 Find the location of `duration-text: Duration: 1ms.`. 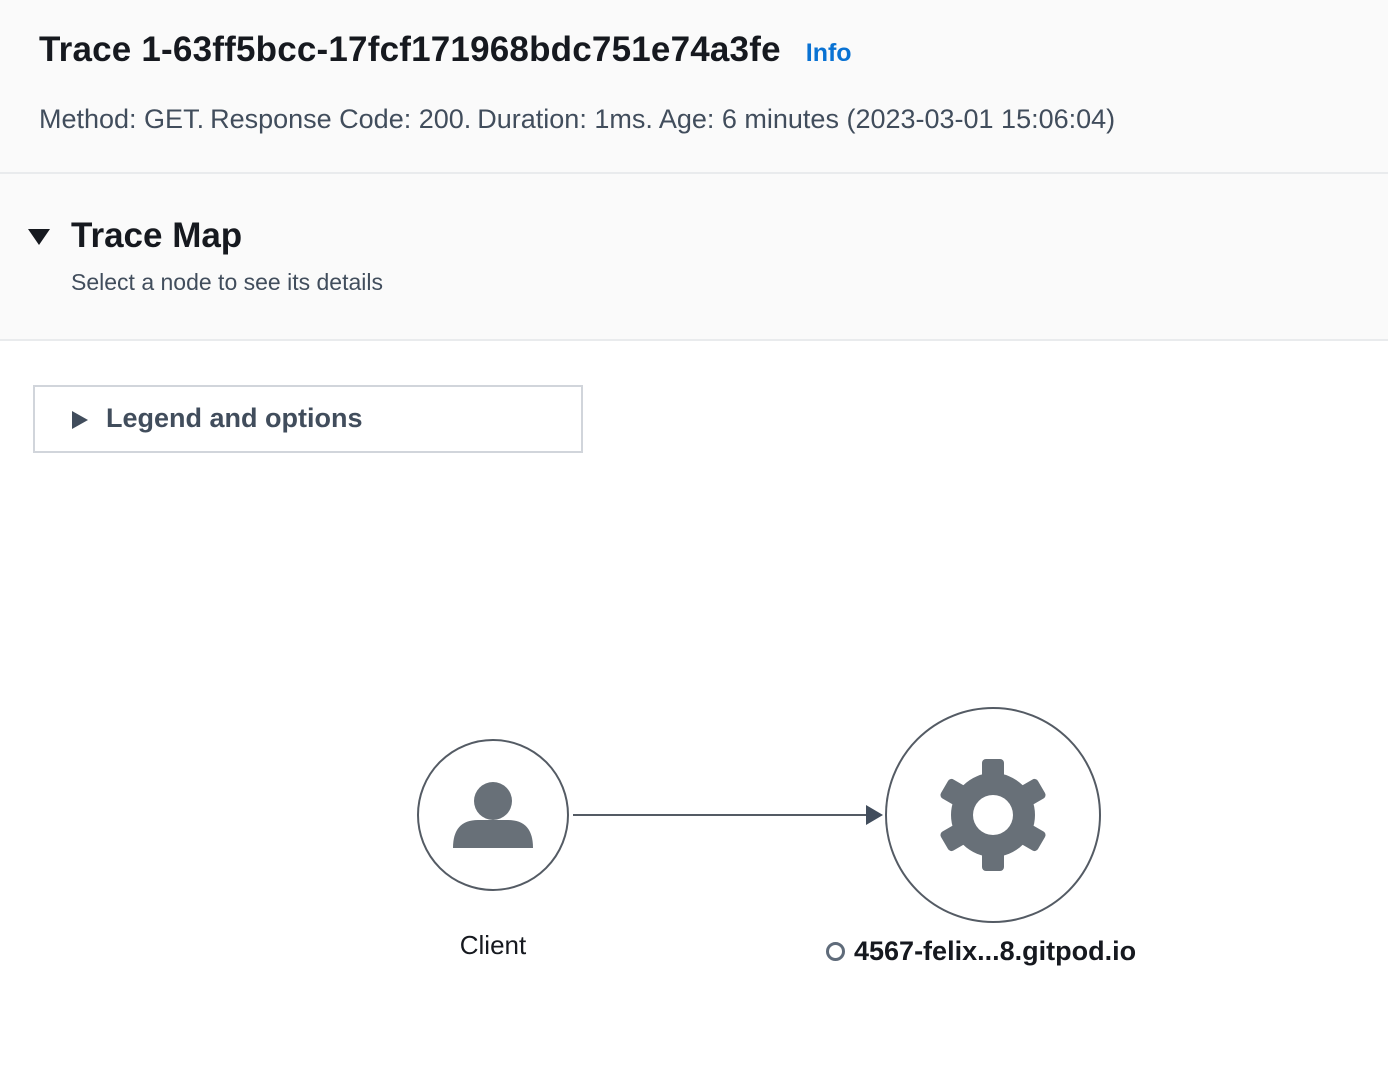

duration-text: Duration: 1ms. is located at coordinates (565, 119).